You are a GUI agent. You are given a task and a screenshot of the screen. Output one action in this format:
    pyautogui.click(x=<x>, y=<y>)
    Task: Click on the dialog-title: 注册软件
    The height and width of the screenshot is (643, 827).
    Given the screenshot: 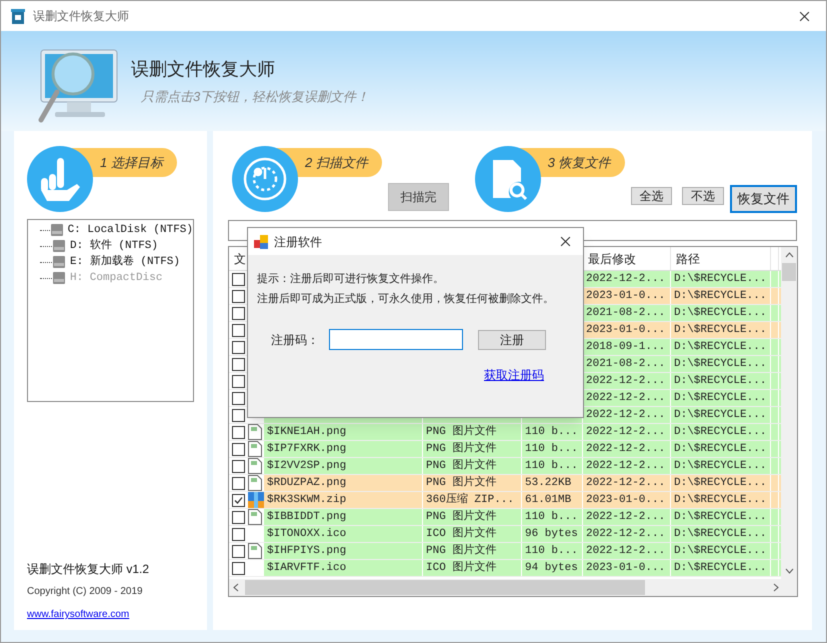 What is the action you would take?
    pyautogui.click(x=298, y=242)
    